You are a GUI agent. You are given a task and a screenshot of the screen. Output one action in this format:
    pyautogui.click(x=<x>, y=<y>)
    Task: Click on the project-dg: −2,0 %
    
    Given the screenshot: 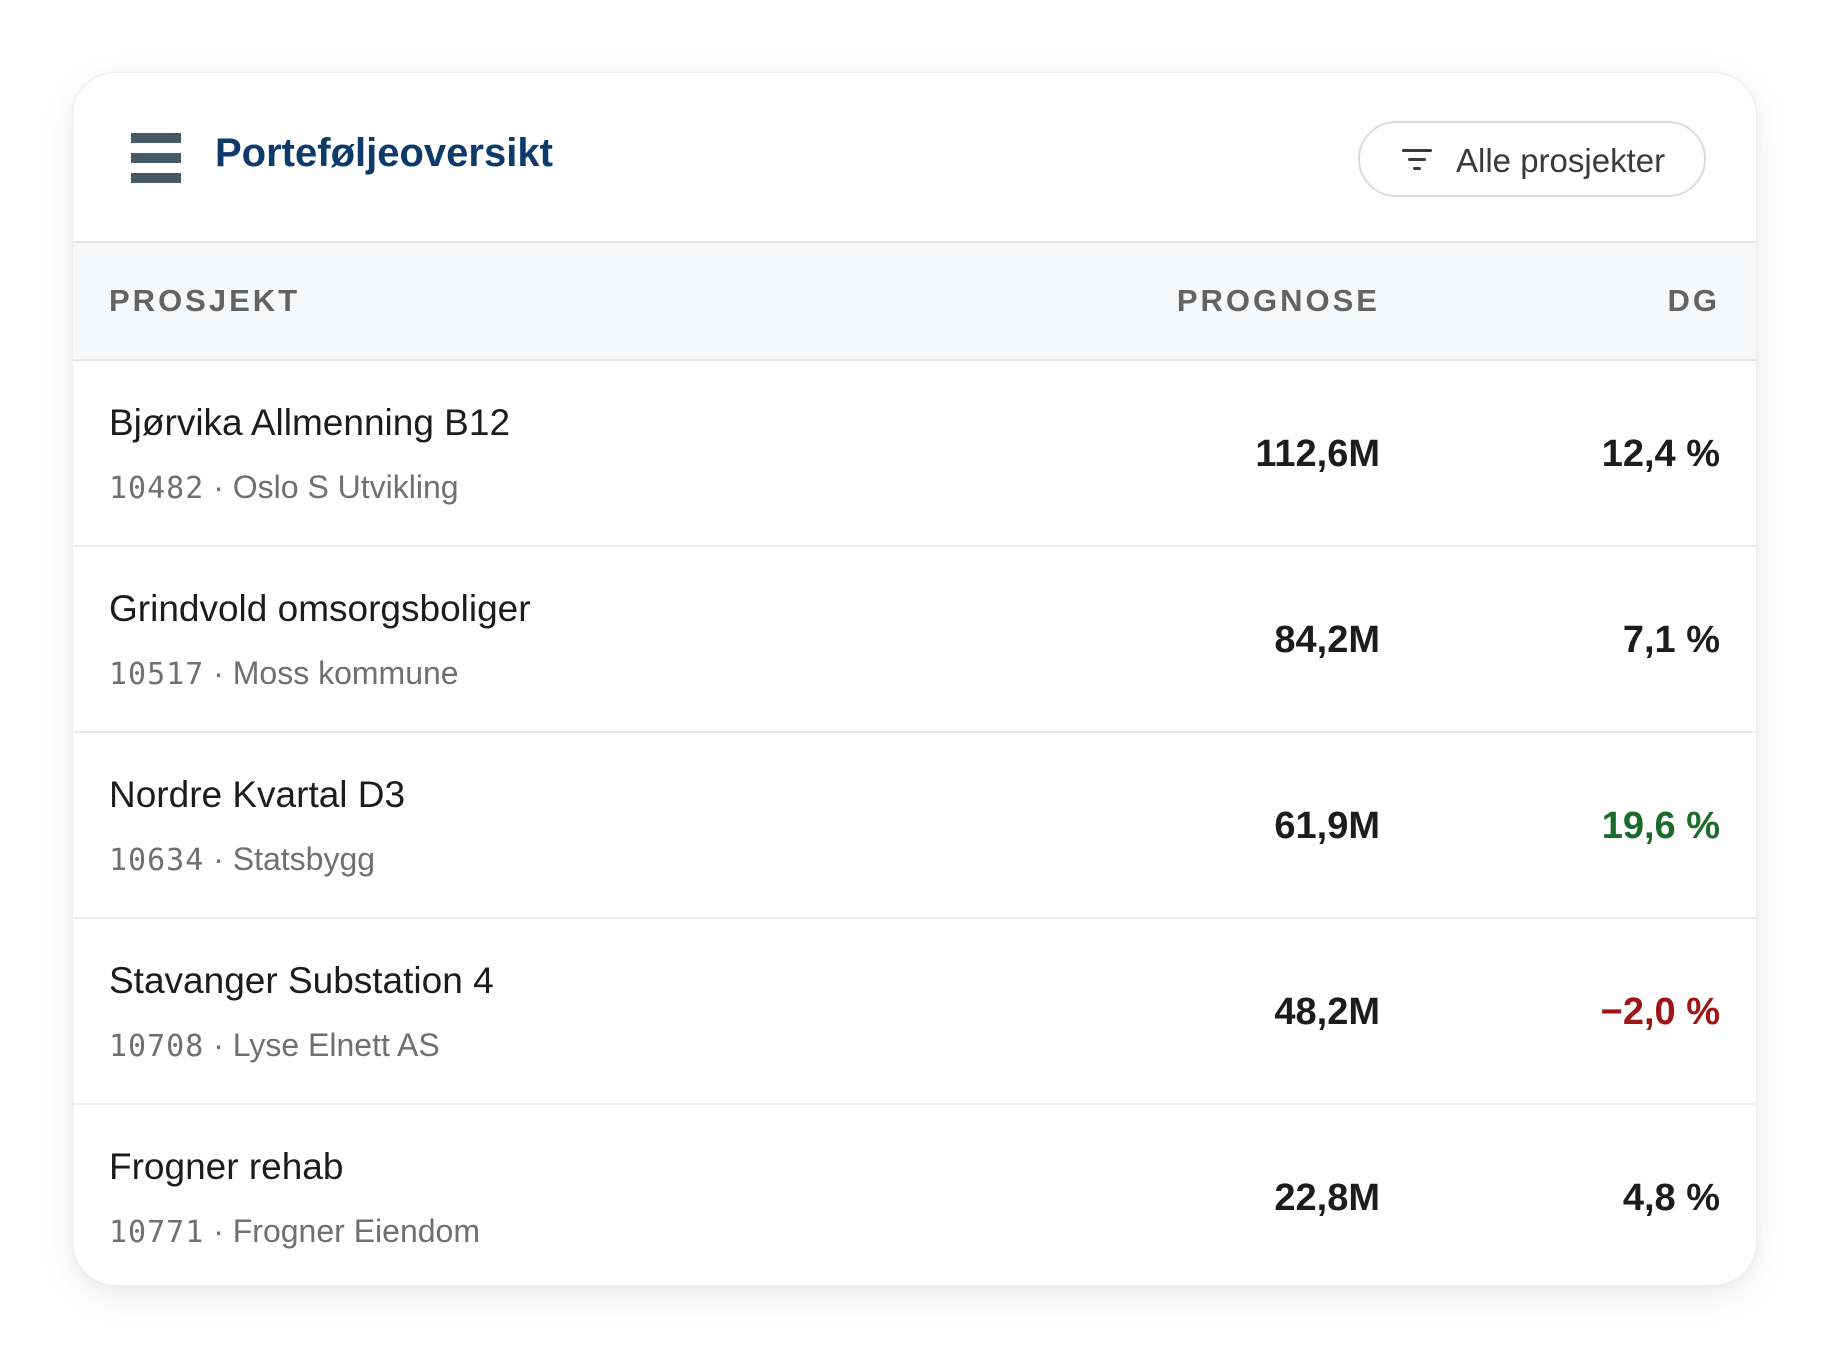 What is the action you would take?
    pyautogui.click(x=1660, y=1012)
    